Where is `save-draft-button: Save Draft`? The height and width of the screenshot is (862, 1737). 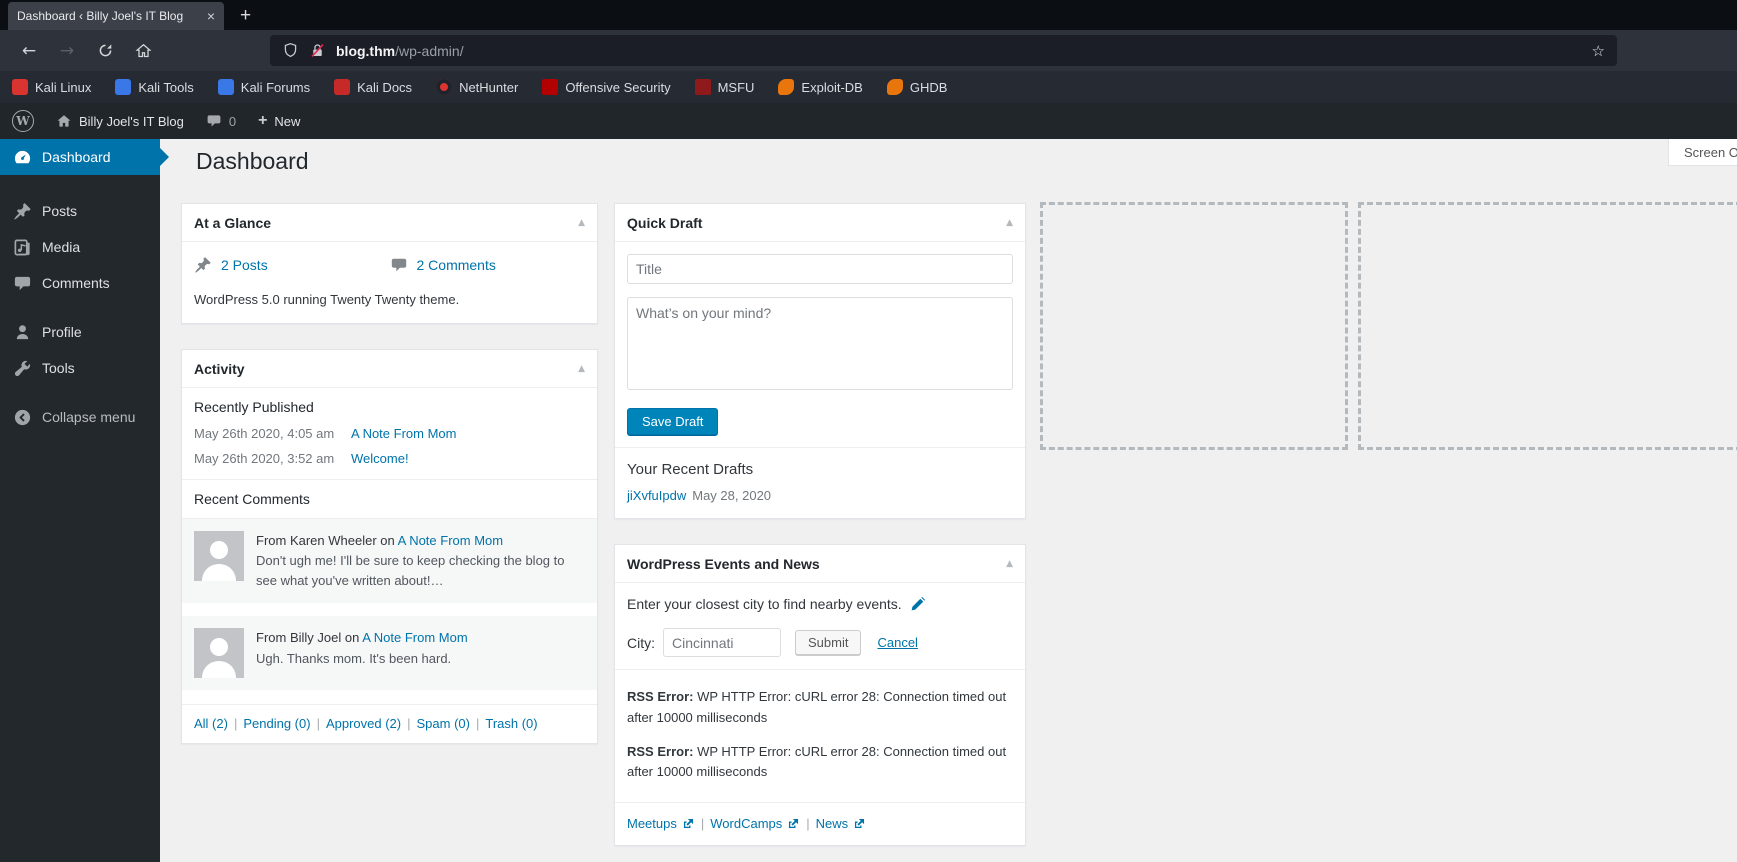 save-draft-button: Save Draft is located at coordinates (673, 421).